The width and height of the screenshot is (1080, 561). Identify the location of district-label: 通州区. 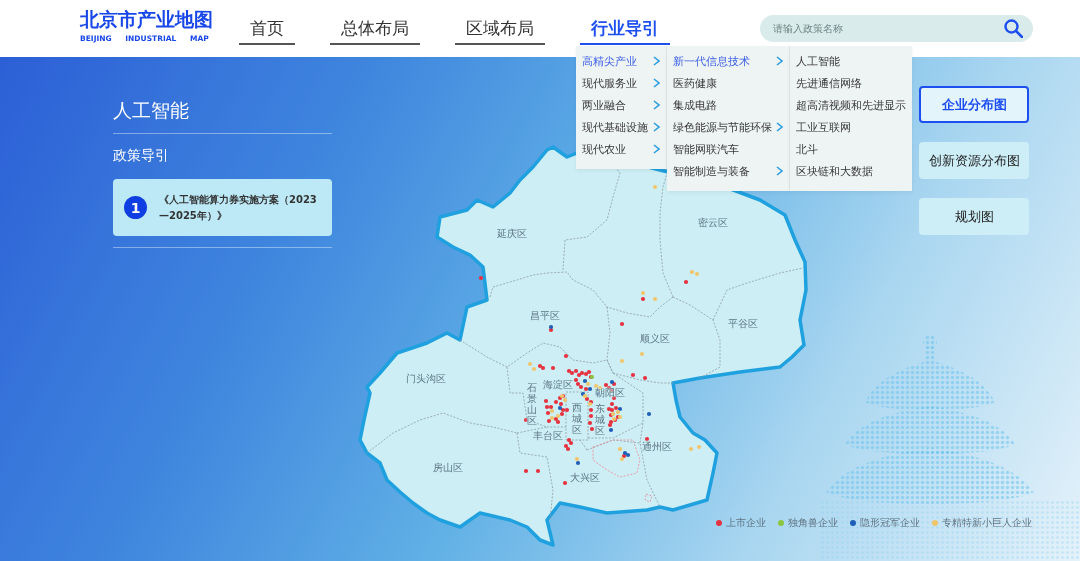
(657, 447).